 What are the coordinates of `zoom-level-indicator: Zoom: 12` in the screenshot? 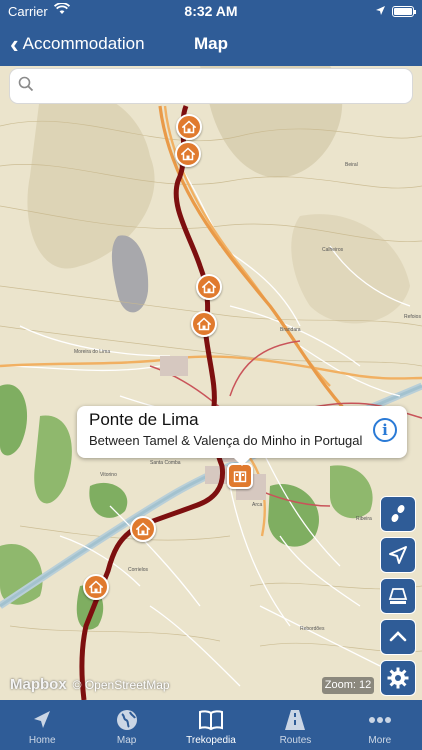 It's located at (348, 685).